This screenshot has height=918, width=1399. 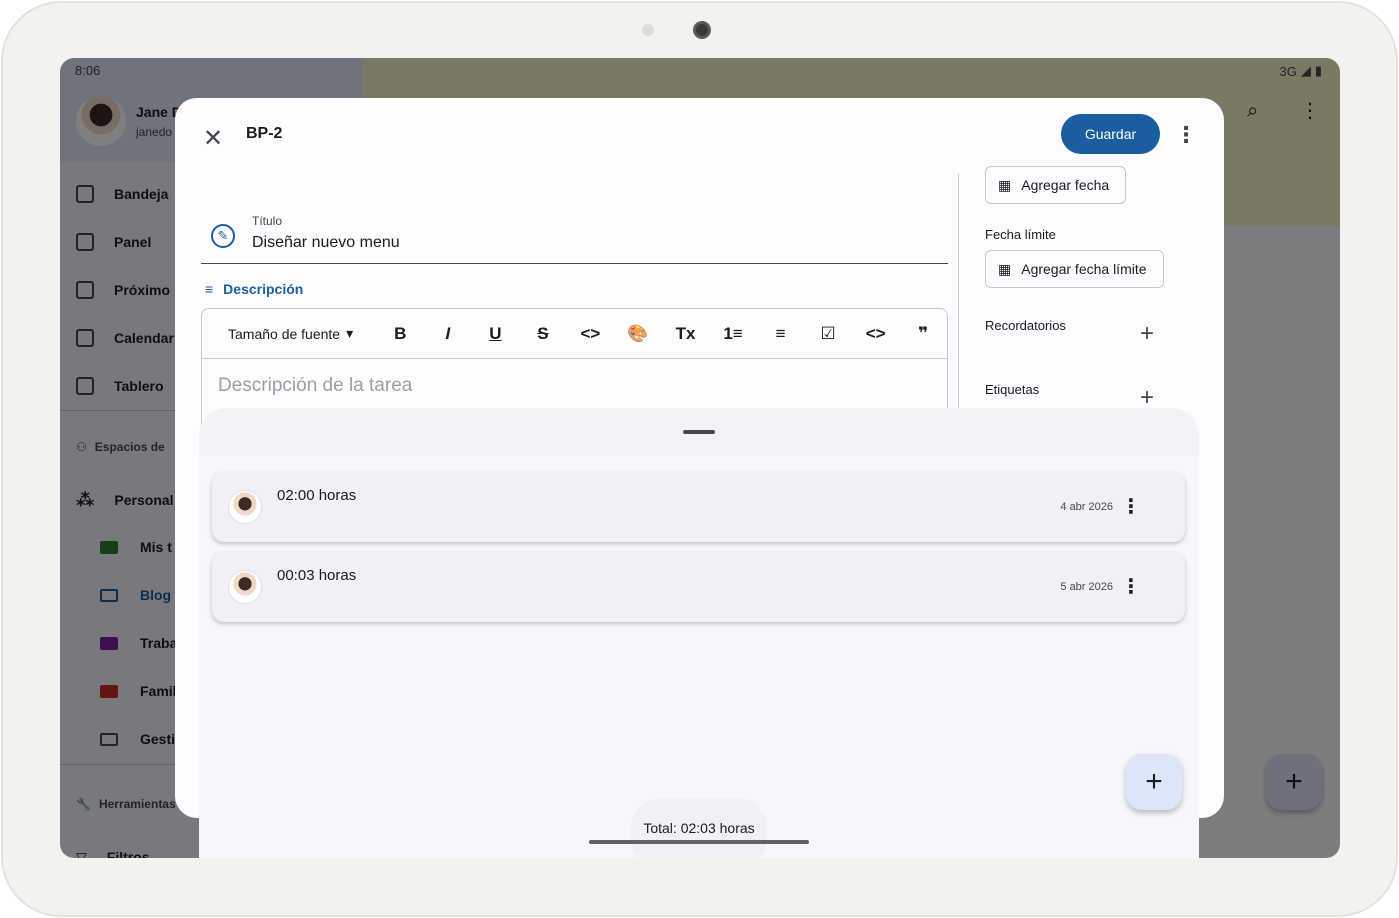 What do you see at coordinates (648, 30) in the screenshot?
I see `sensor-dot` at bounding box center [648, 30].